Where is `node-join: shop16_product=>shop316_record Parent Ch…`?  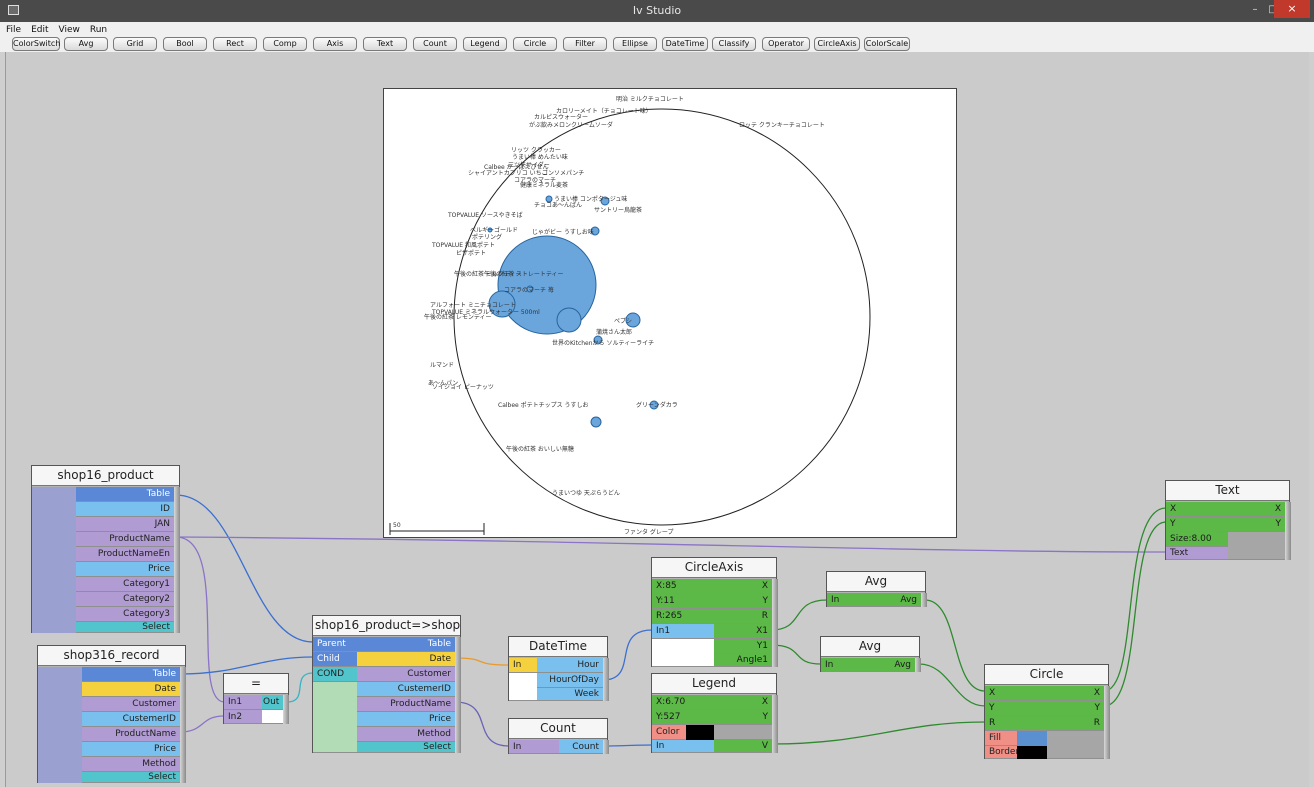 node-join: shop16_product=>shop316_record Parent Ch… is located at coordinates (386, 684).